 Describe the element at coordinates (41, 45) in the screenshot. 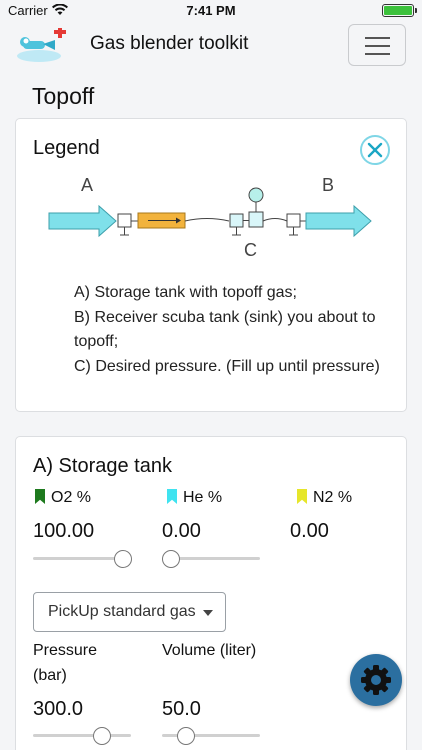

I see `diver-logo-icon` at that location.